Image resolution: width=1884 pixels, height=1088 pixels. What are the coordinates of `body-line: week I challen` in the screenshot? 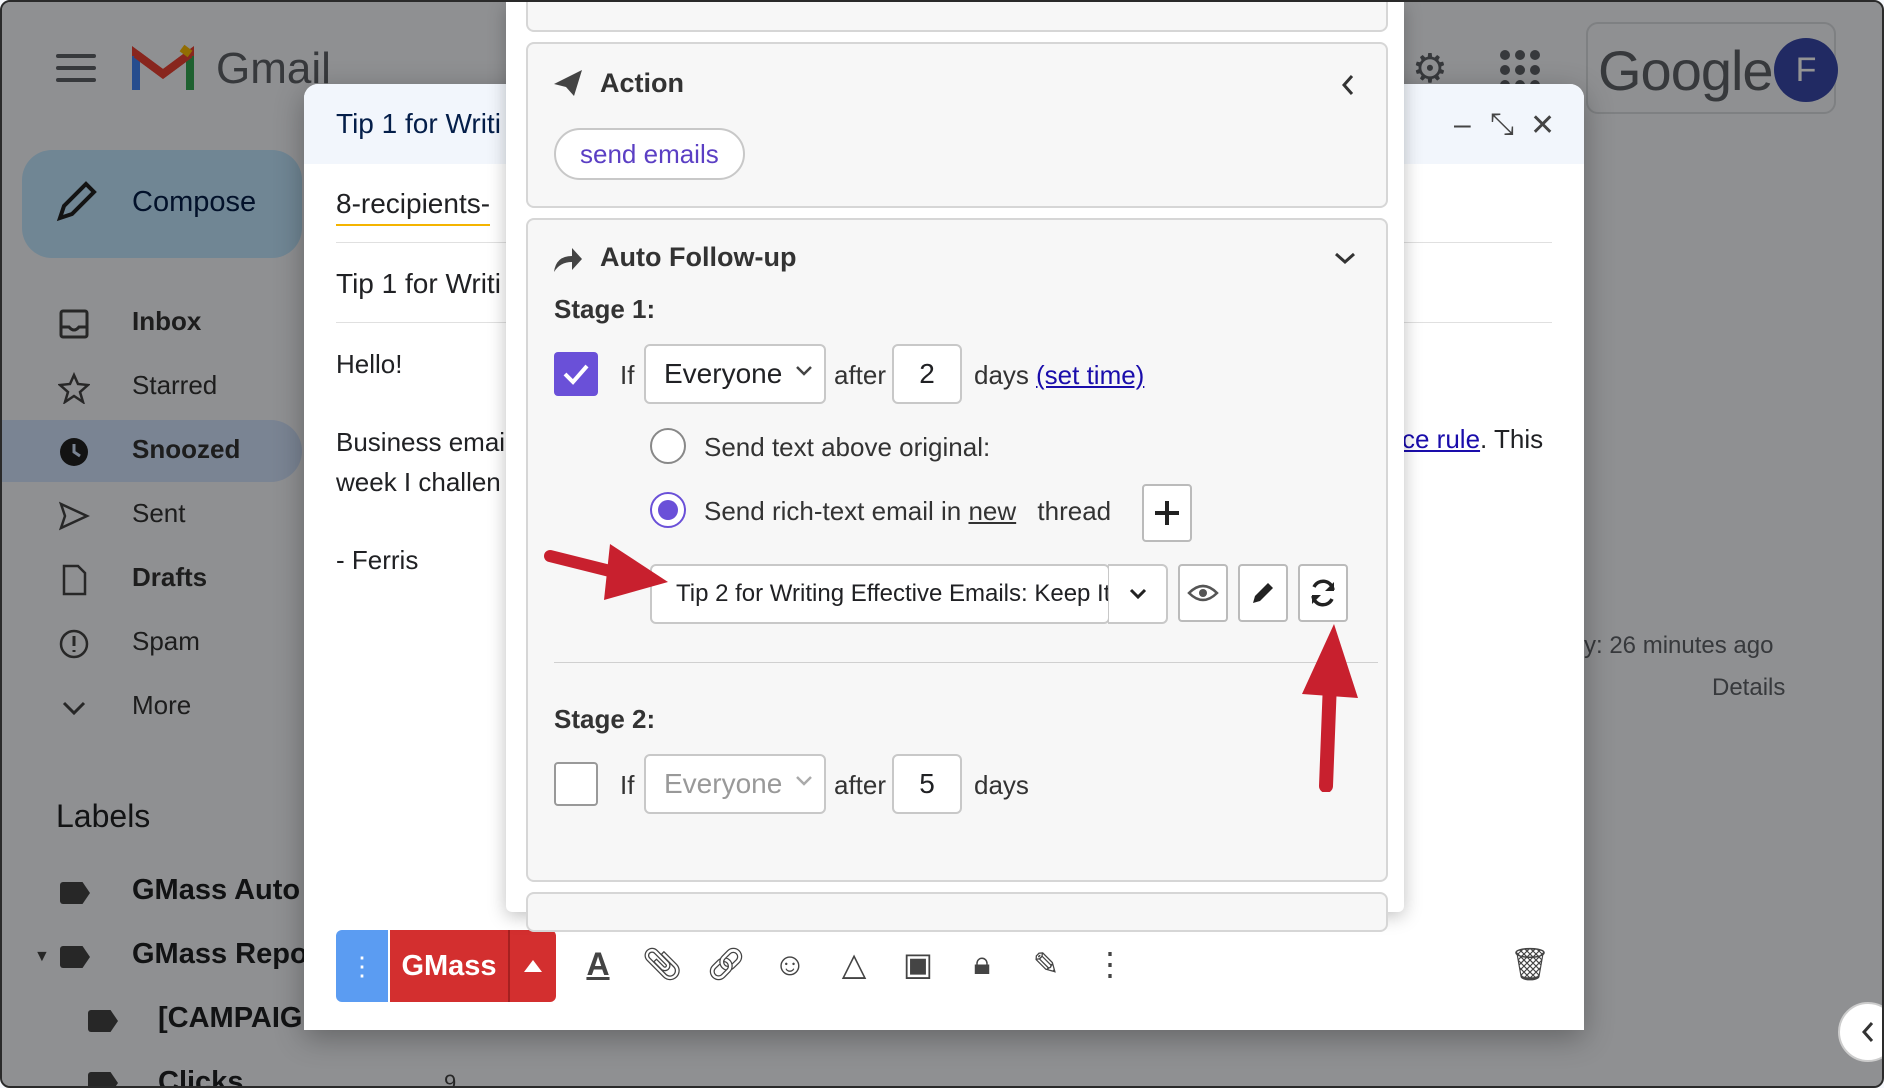 It's located at (418, 482).